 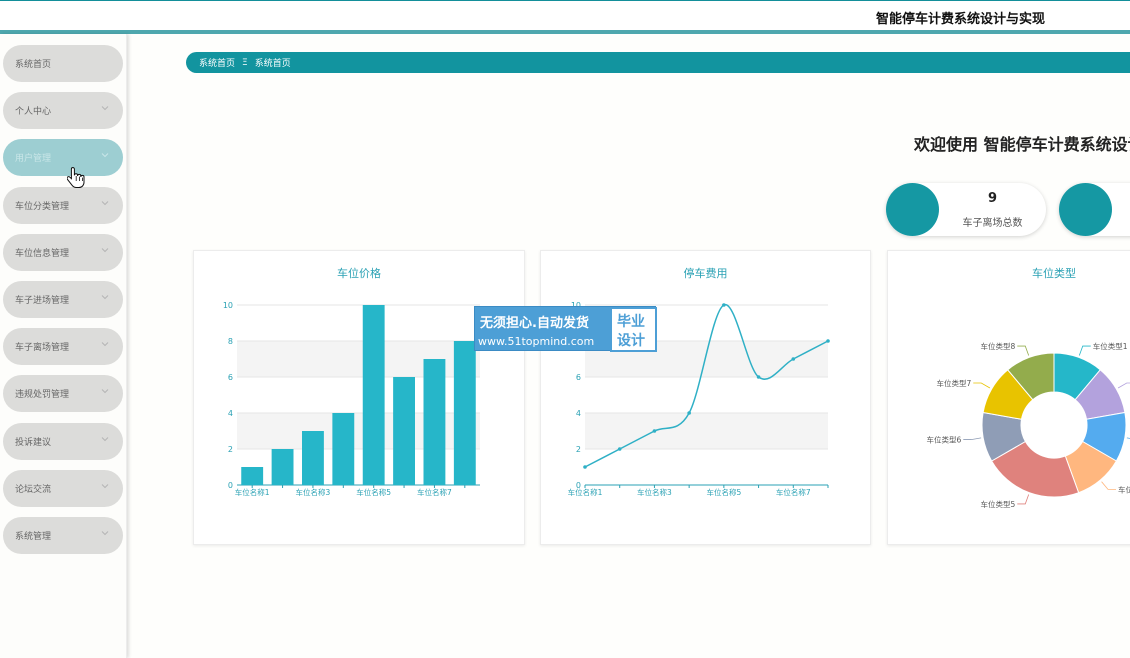 I want to click on stat-card-exit-total: 9 车子离场总数, so click(x=966, y=209).